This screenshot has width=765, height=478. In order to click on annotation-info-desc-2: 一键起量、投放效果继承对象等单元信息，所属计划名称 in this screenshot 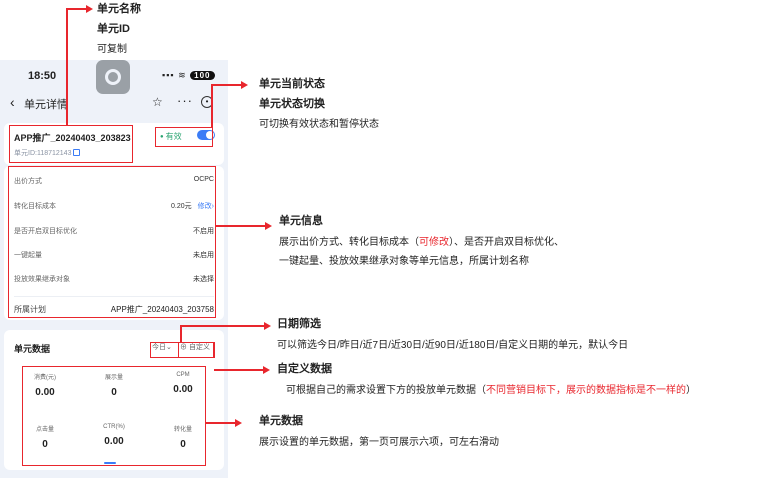, I will do `click(404, 261)`.